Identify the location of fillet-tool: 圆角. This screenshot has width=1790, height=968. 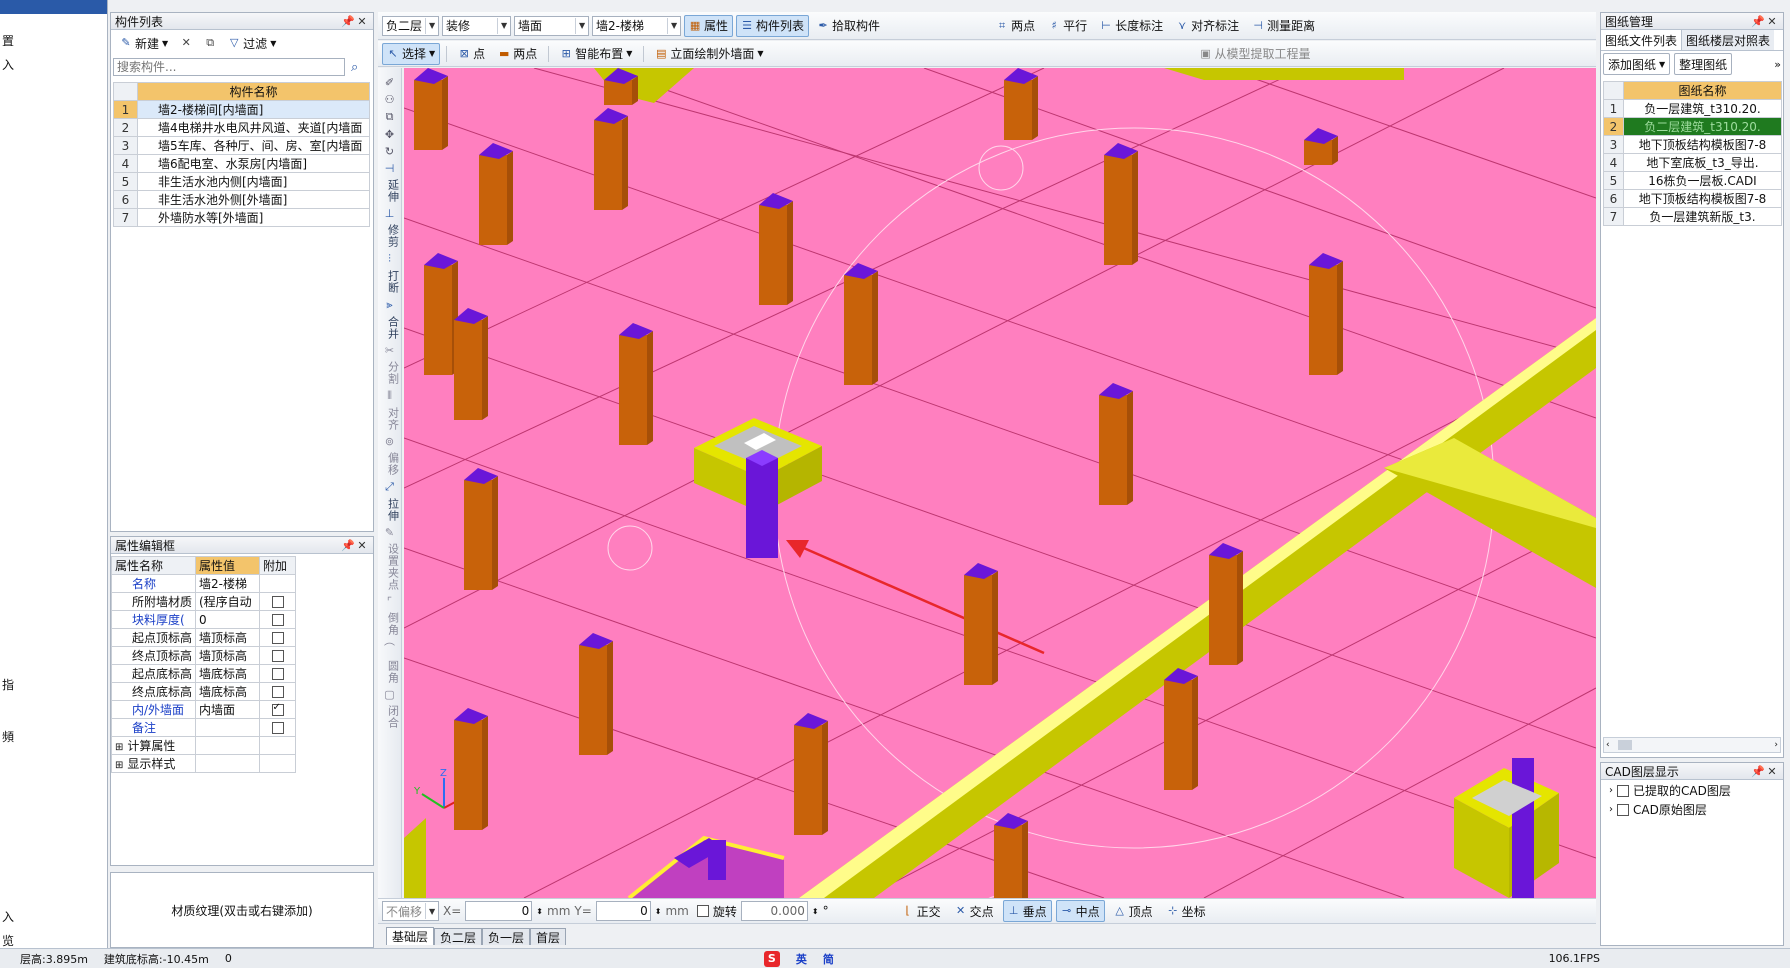
(390, 672).